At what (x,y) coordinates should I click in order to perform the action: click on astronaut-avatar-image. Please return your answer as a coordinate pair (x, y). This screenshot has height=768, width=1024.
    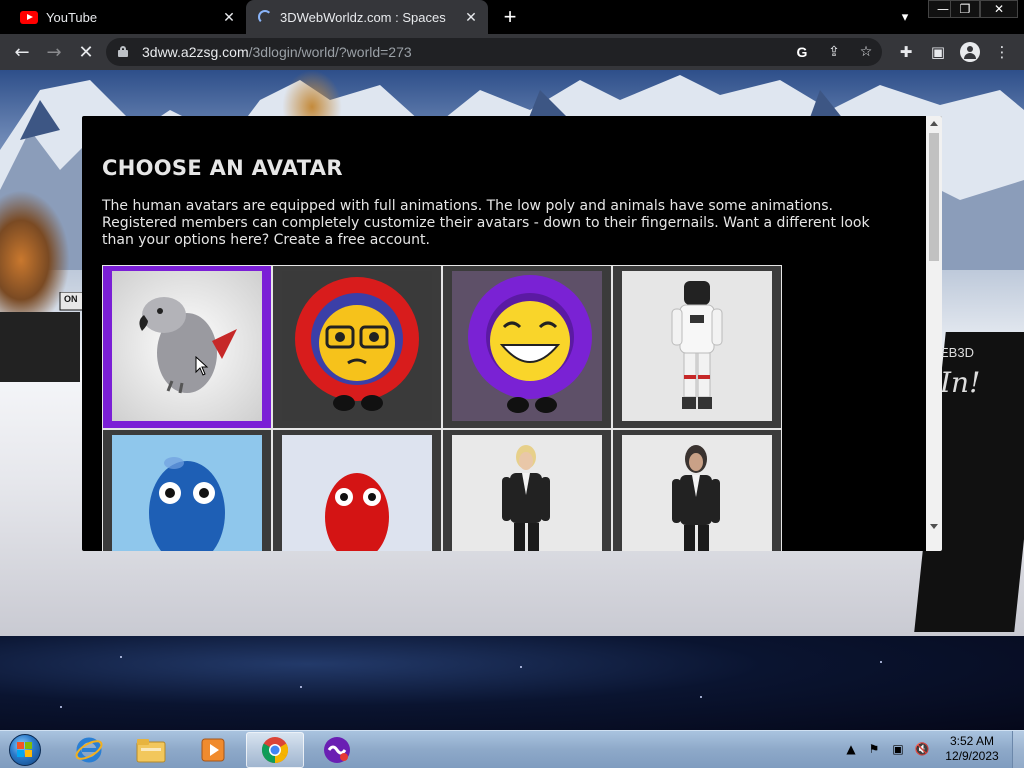
    Looking at the image, I should click on (697, 346).